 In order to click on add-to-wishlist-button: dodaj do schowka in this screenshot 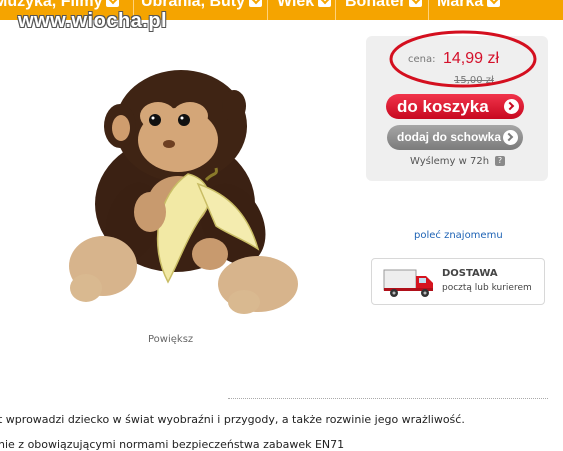, I will do `click(455, 137)`.